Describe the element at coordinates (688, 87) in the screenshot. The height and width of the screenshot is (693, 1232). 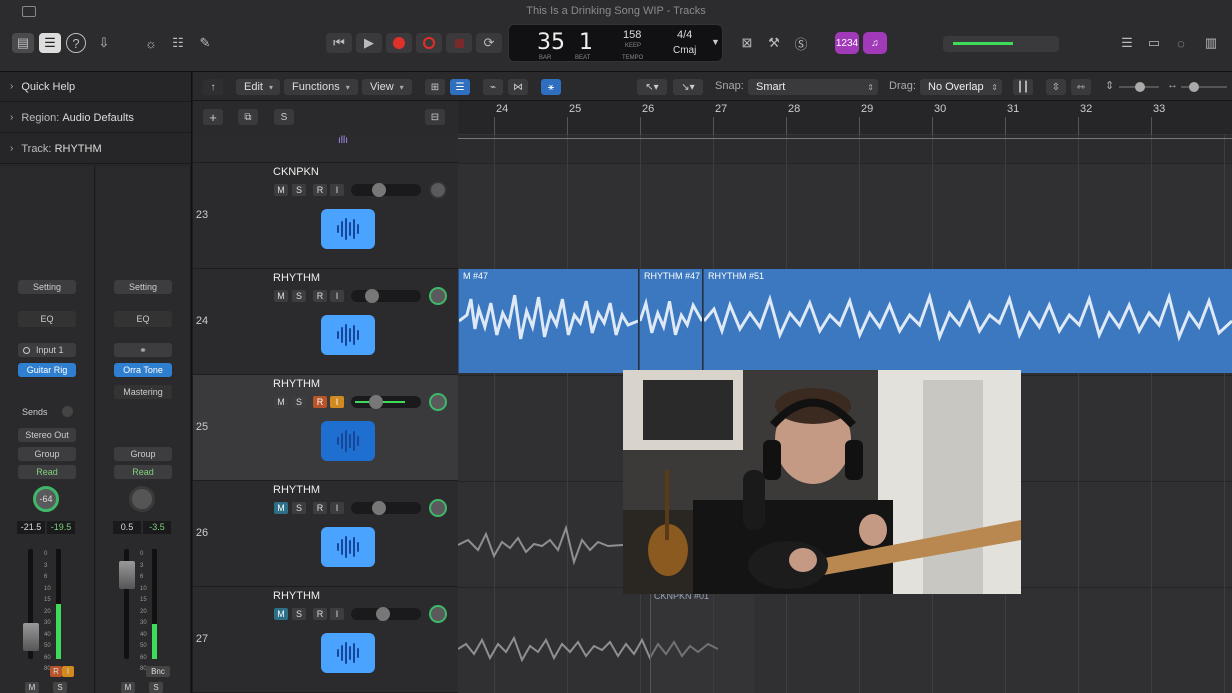
I see `pencil-tool-icon: ↘▾` at that location.